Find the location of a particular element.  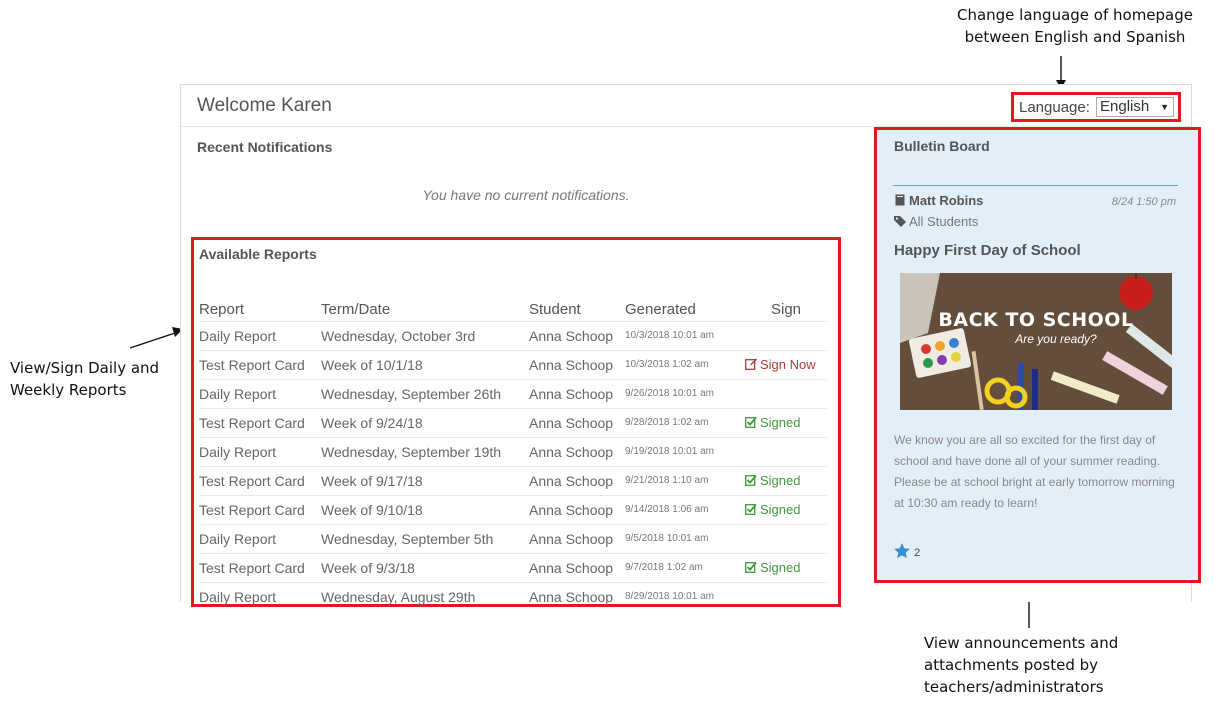

bulletin-divider is located at coordinates (1035, 185).